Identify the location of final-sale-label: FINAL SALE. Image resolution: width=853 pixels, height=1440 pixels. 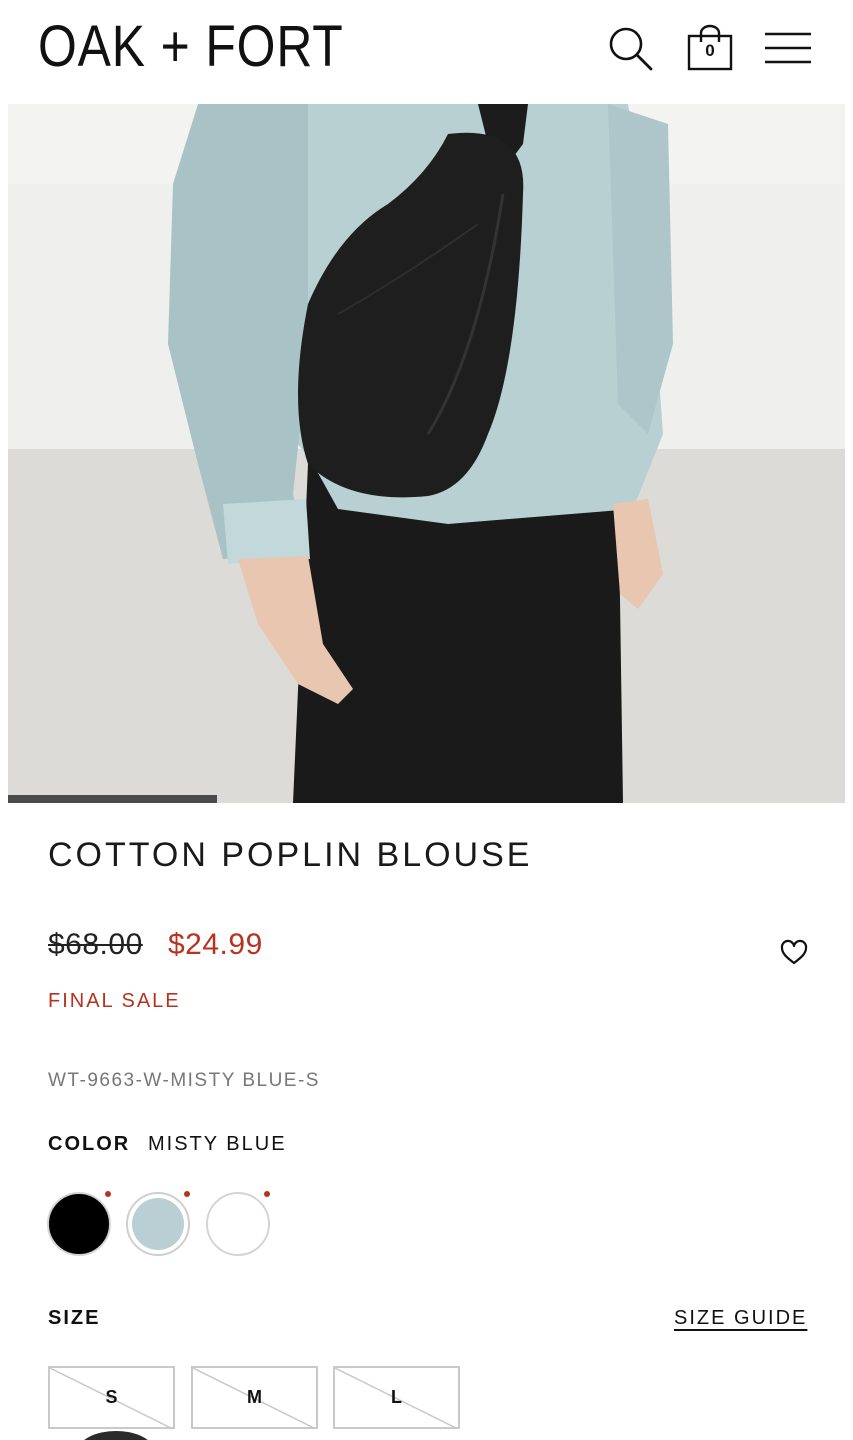
(114, 1001).